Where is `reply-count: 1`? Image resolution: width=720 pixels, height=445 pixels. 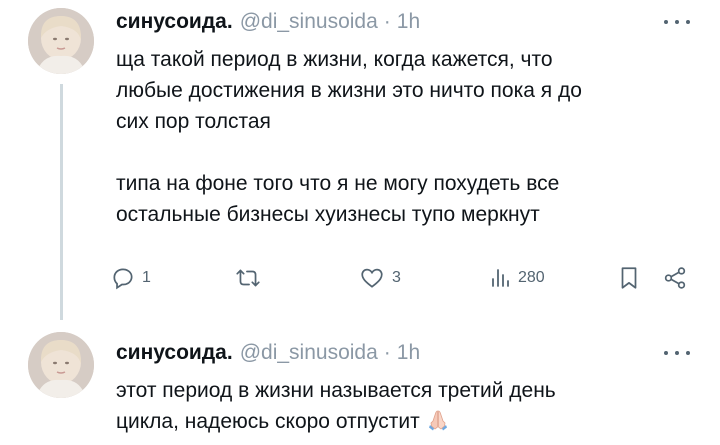 reply-count: 1 is located at coordinates (146, 277).